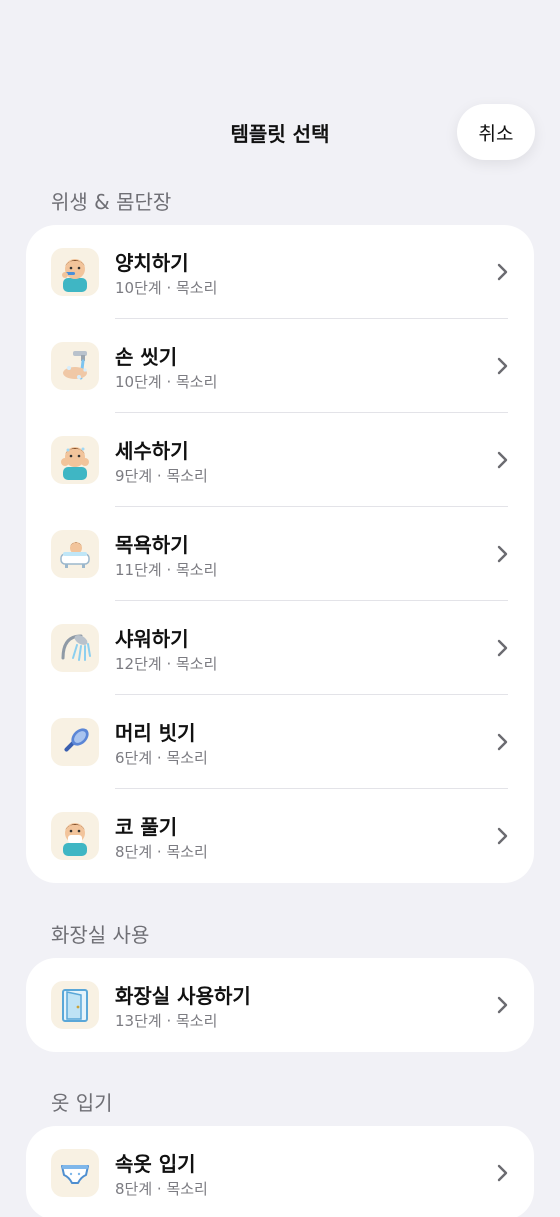 The image size is (560, 1217). I want to click on child-blowing-nose-icon, so click(75, 836).